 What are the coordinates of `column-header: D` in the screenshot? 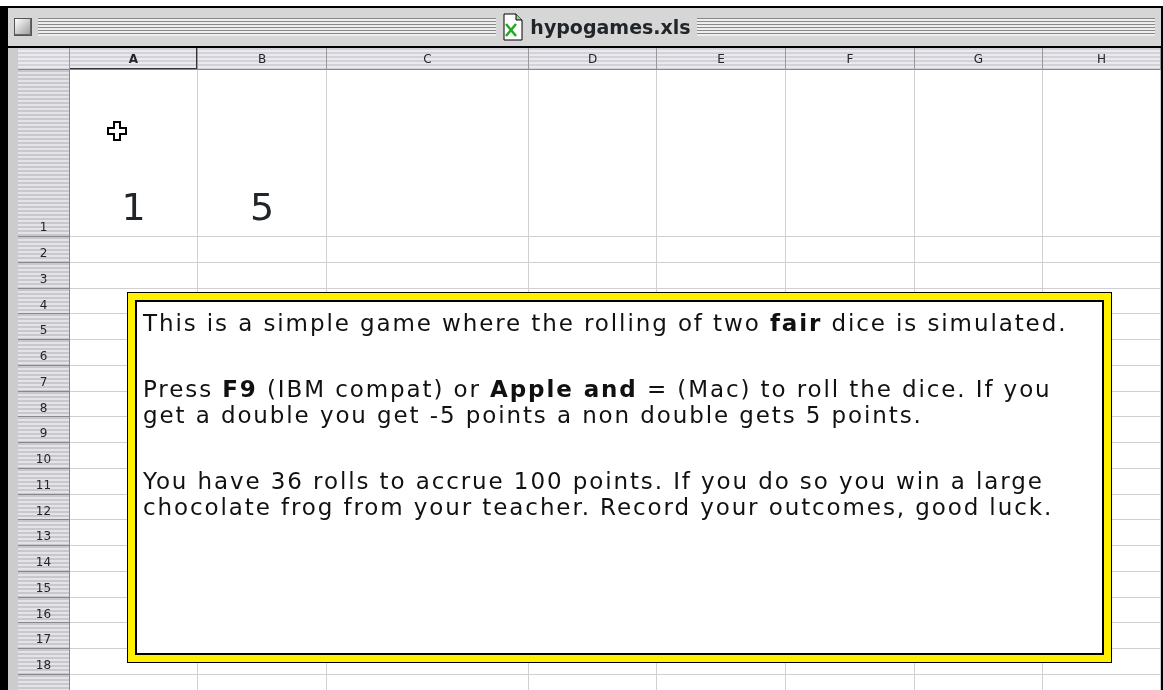 It's located at (593, 59).